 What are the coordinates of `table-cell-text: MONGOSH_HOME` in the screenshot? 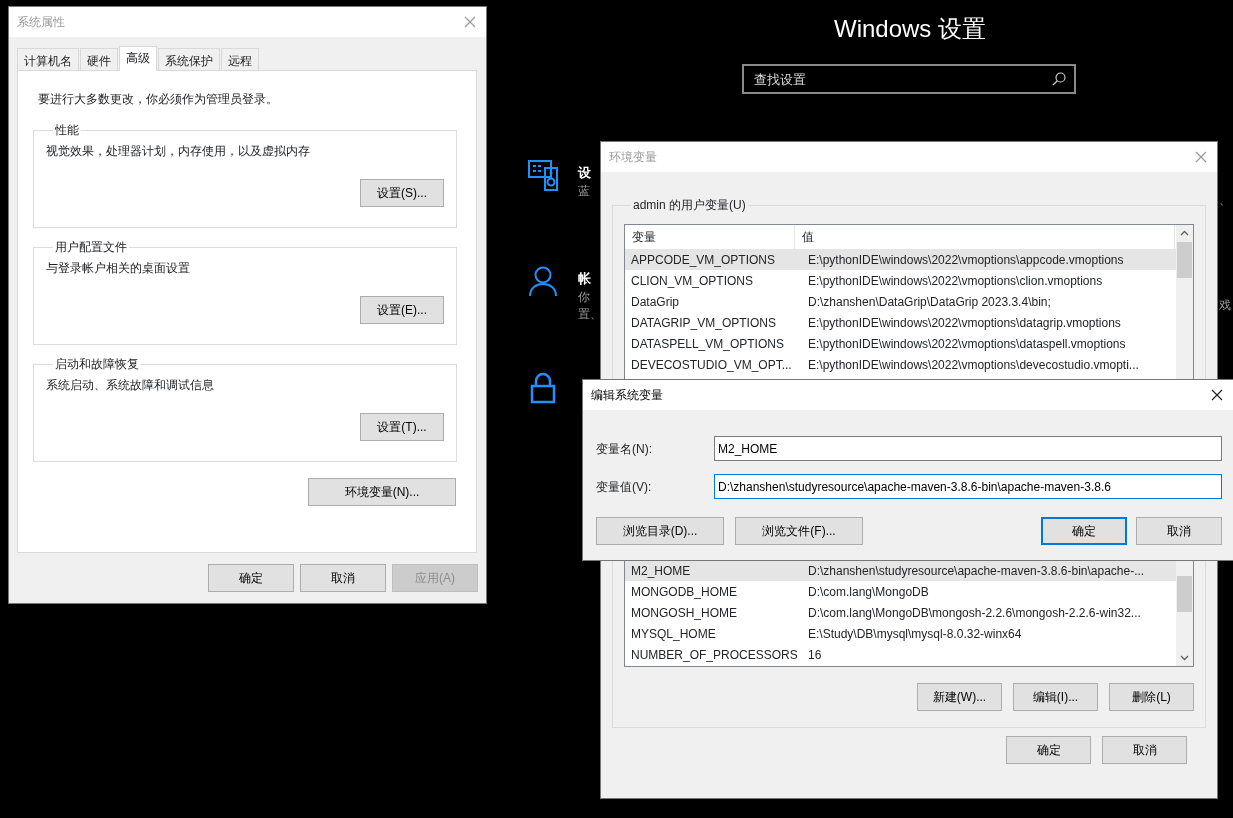 It's located at (684, 613).